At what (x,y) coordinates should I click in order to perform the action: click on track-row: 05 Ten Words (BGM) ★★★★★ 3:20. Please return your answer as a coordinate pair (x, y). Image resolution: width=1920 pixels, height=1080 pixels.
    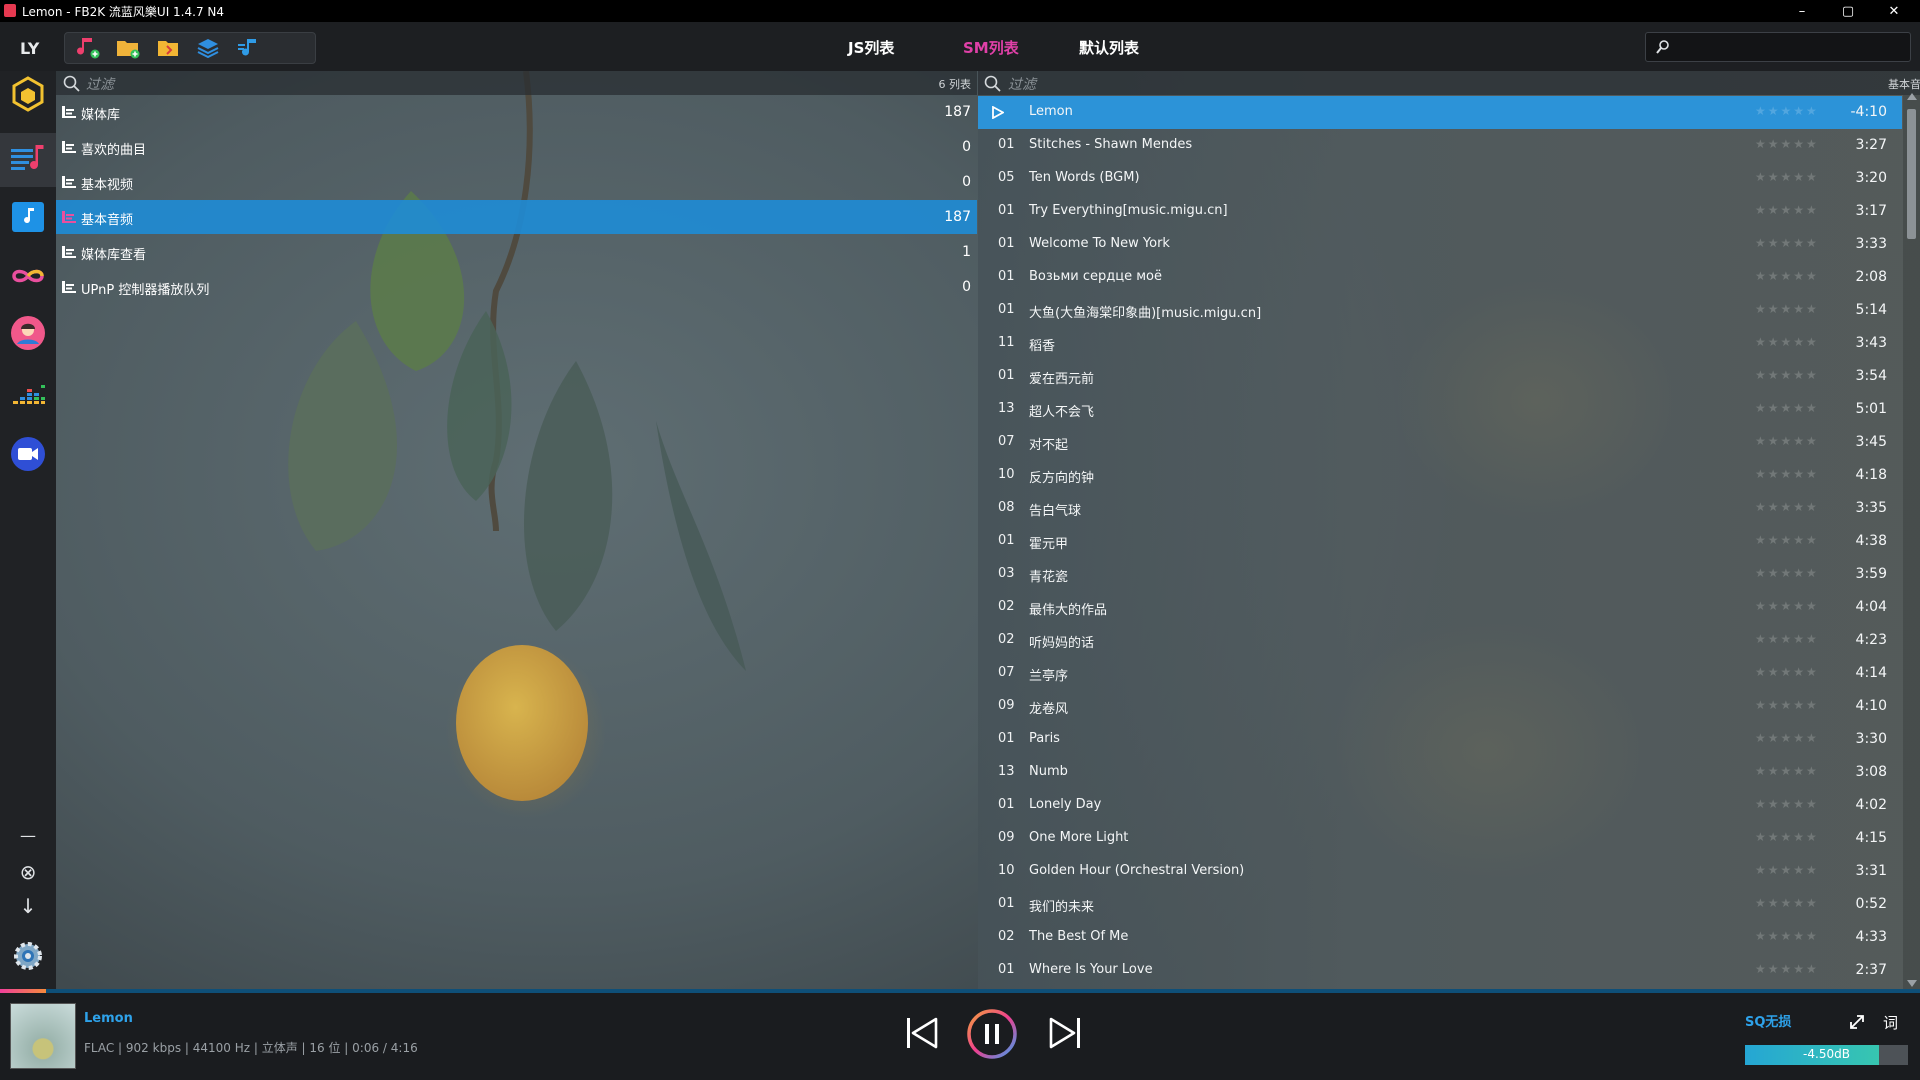
    Looking at the image, I should click on (1440, 178).